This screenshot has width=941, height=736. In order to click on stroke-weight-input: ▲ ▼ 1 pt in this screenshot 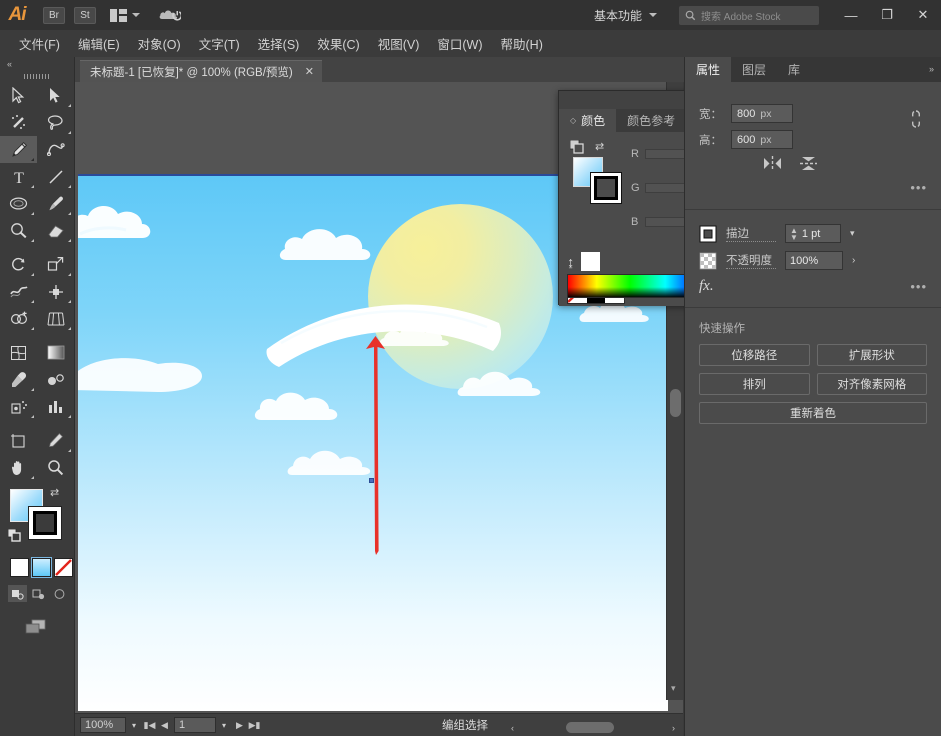, I will do `click(813, 233)`.